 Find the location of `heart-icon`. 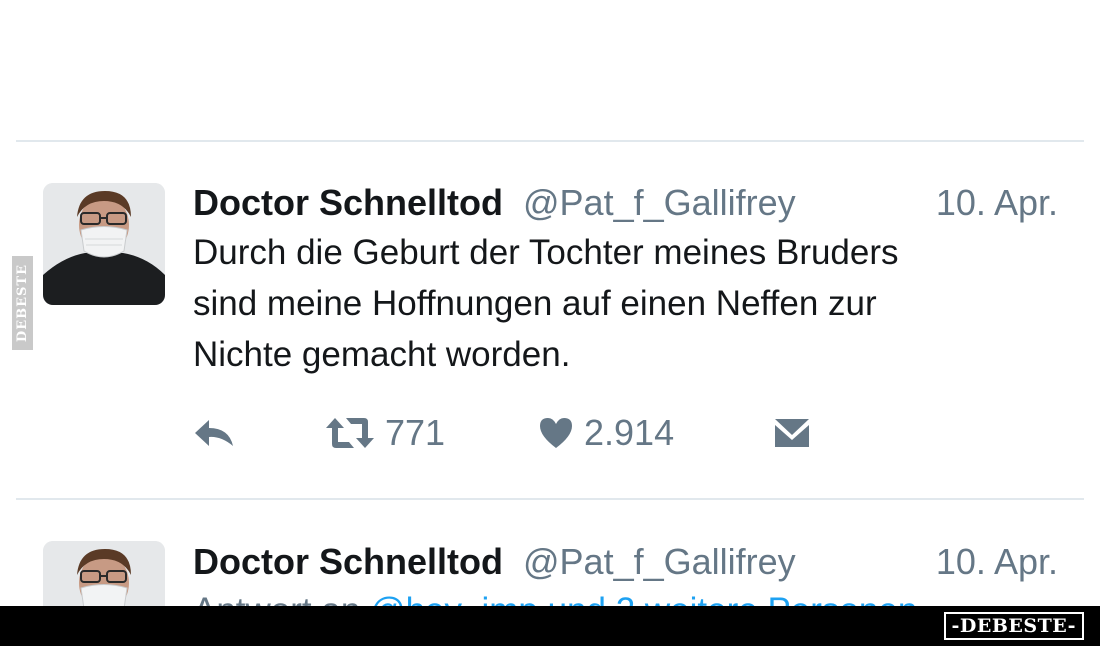

heart-icon is located at coordinates (556, 433).